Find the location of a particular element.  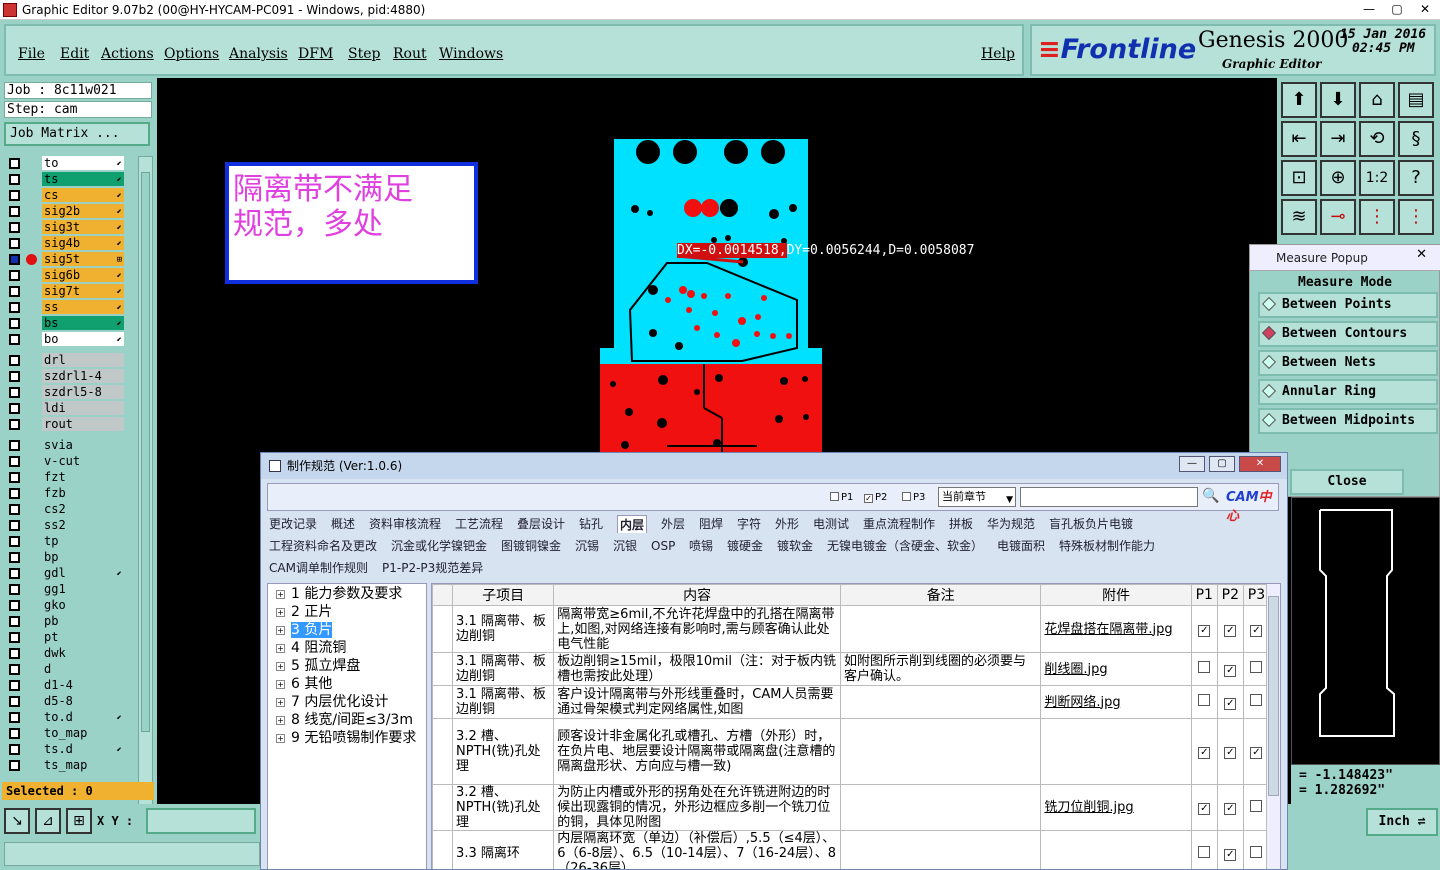

layer-name: d1-4 is located at coordinates (83, 685).